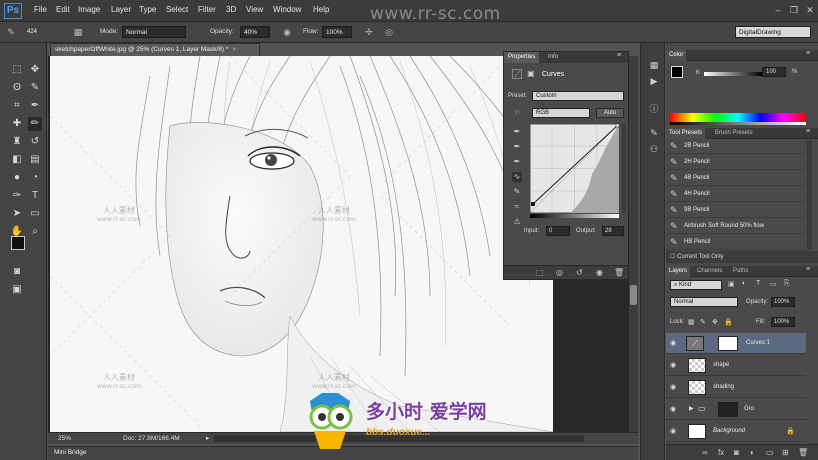  I want to click on menu-image: Image, so click(89, 9).